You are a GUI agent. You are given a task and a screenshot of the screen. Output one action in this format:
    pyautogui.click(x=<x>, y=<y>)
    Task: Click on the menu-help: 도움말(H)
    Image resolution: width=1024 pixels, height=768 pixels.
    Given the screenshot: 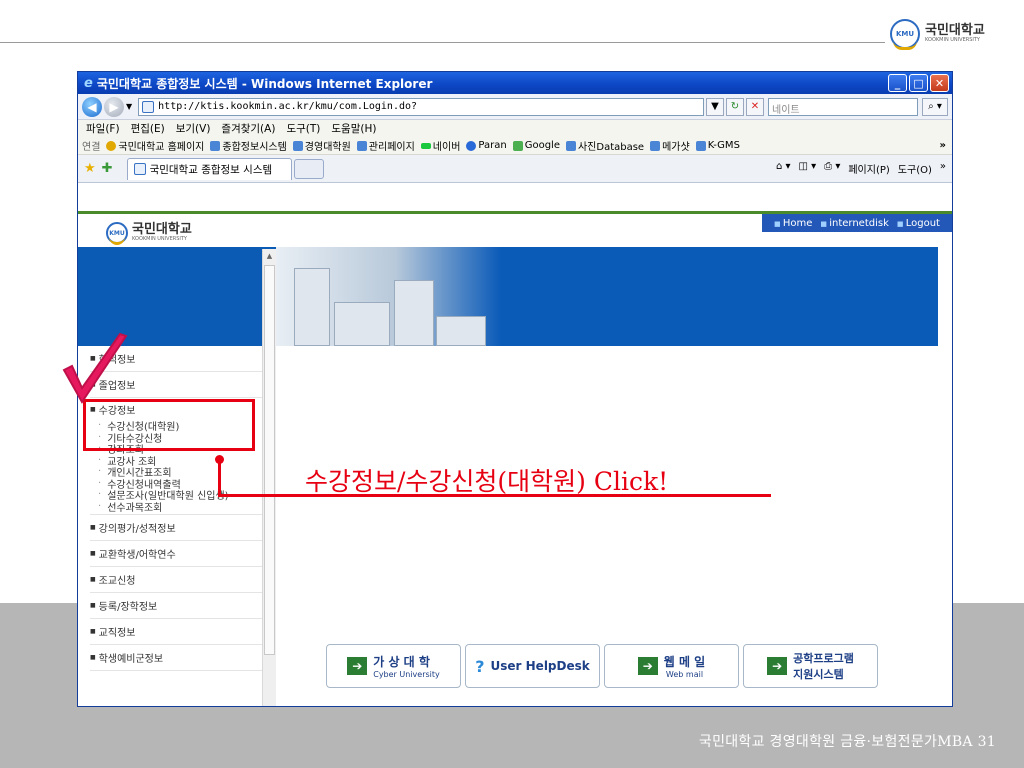 What is the action you would take?
    pyautogui.click(x=353, y=128)
    